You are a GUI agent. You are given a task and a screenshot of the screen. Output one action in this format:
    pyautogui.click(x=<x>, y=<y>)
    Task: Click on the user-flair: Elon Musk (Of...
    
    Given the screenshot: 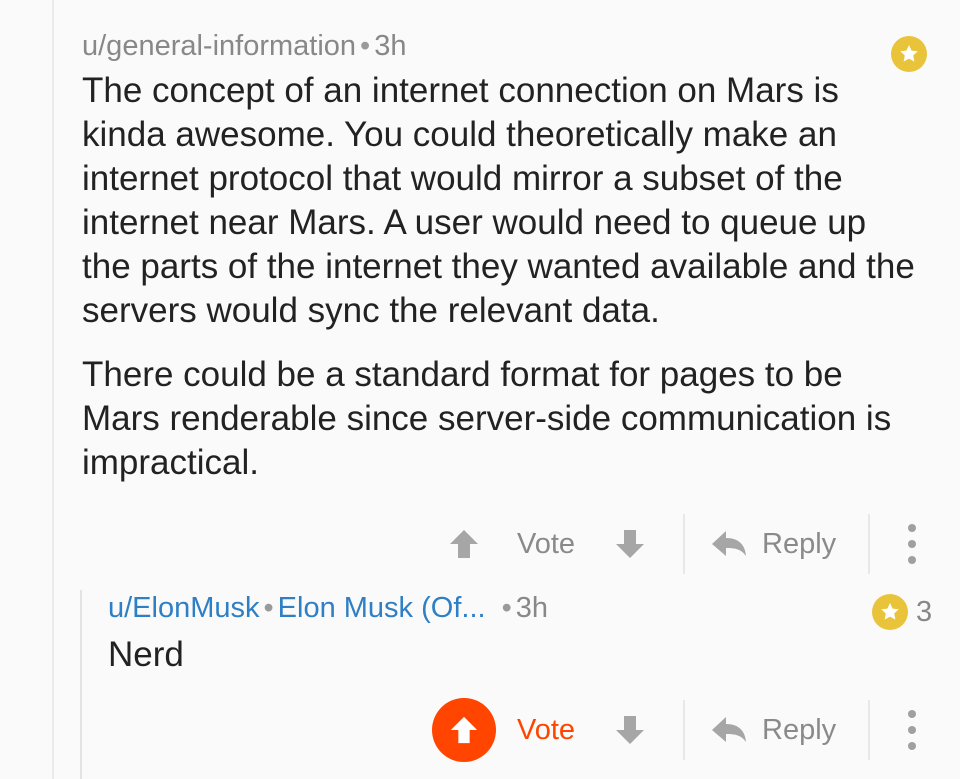 What is the action you would take?
    pyautogui.click(x=381, y=608)
    